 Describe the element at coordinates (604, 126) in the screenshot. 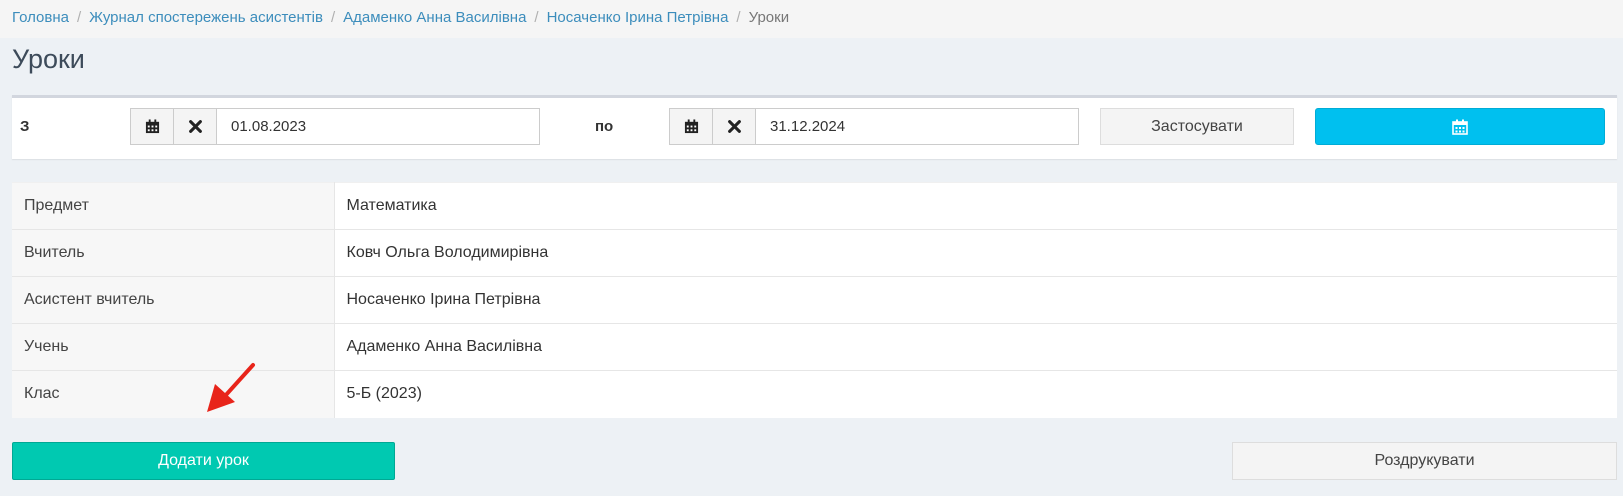

I see `to-label: по` at that location.